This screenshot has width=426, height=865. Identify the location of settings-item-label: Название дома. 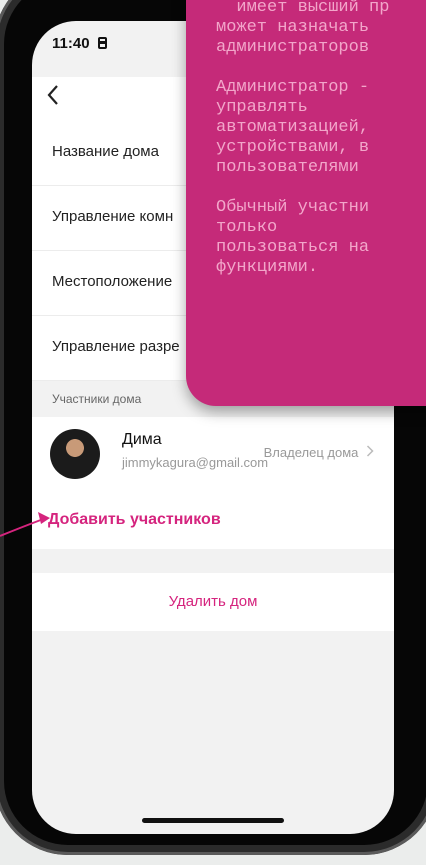
(105, 151).